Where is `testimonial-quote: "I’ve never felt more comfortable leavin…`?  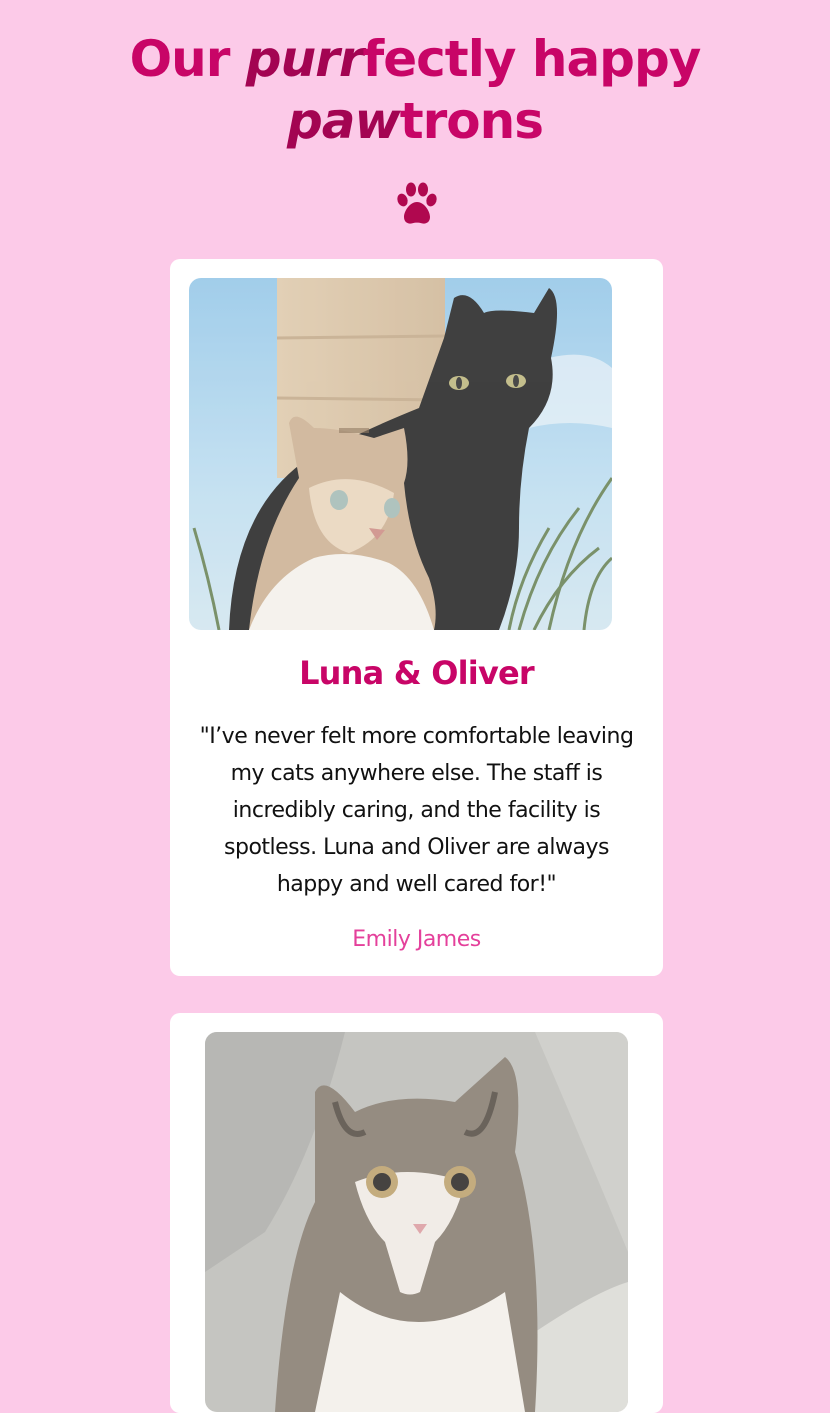 testimonial-quote: "I’ve never felt more comfortable leavin… is located at coordinates (416, 810).